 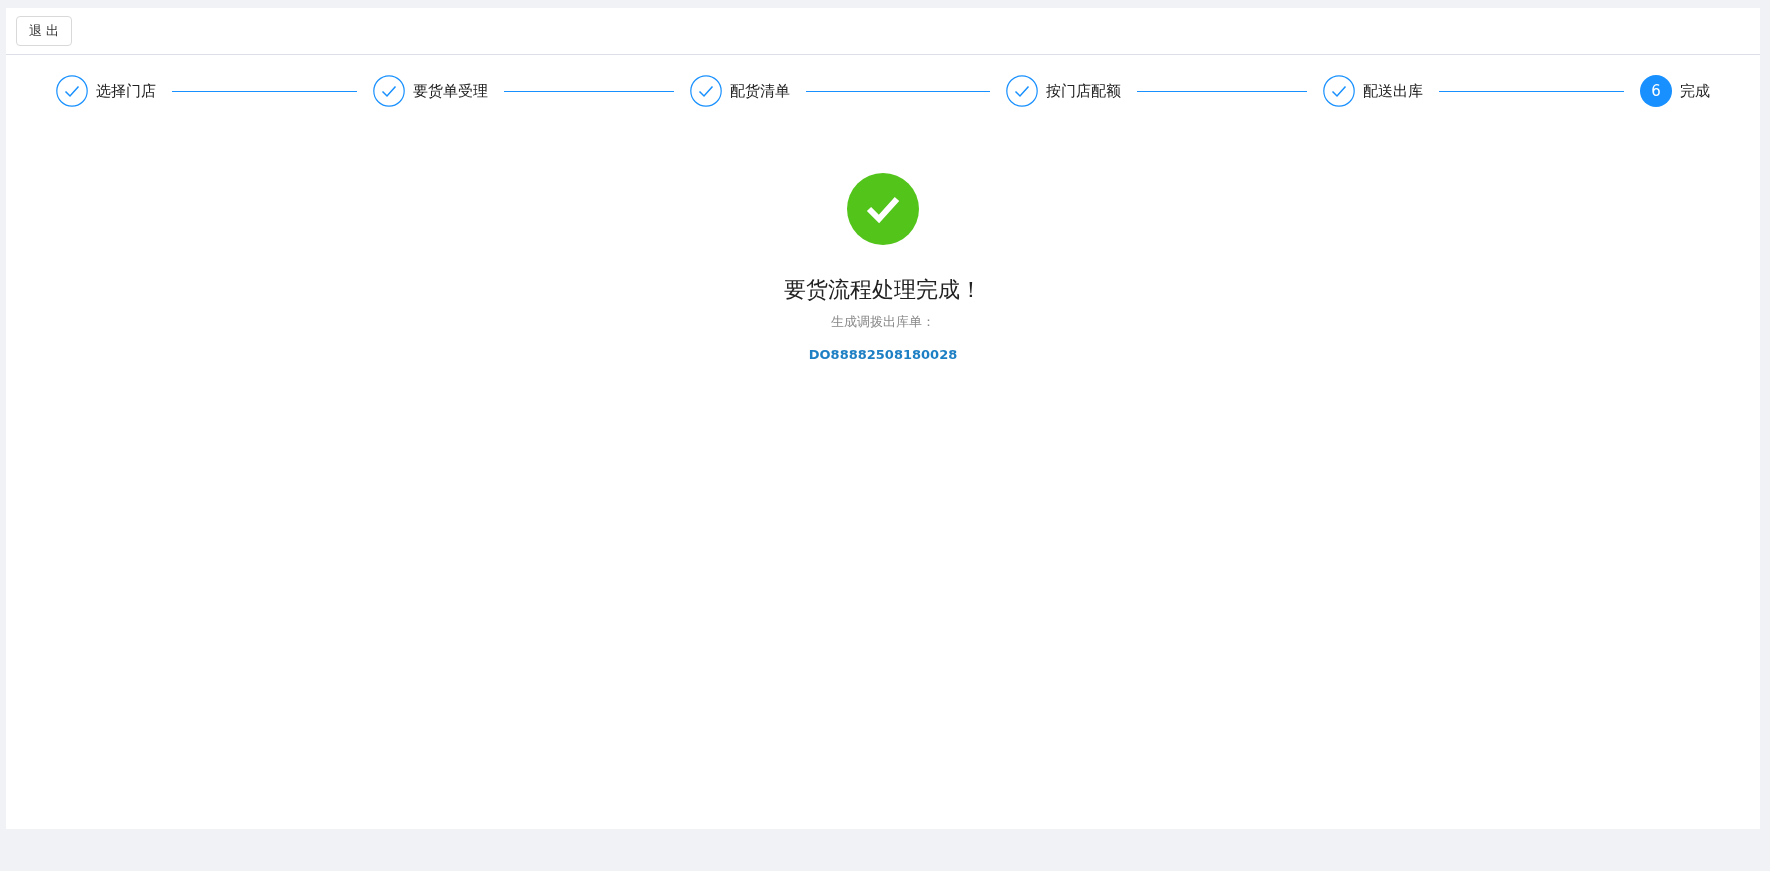 What do you see at coordinates (883, 322) in the screenshot?
I see `result-subtitle: 生成调拨出库单：` at bounding box center [883, 322].